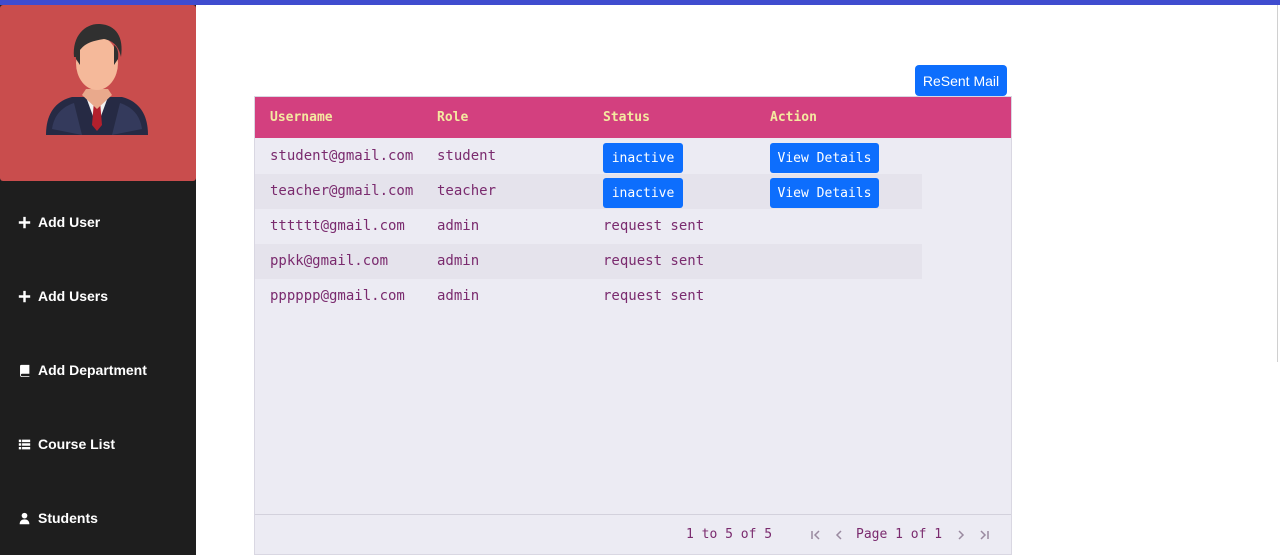 Image resolution: width=1280 pixels, height=555 pixels. I want to click on previous-page-icon, so click(839, 535).